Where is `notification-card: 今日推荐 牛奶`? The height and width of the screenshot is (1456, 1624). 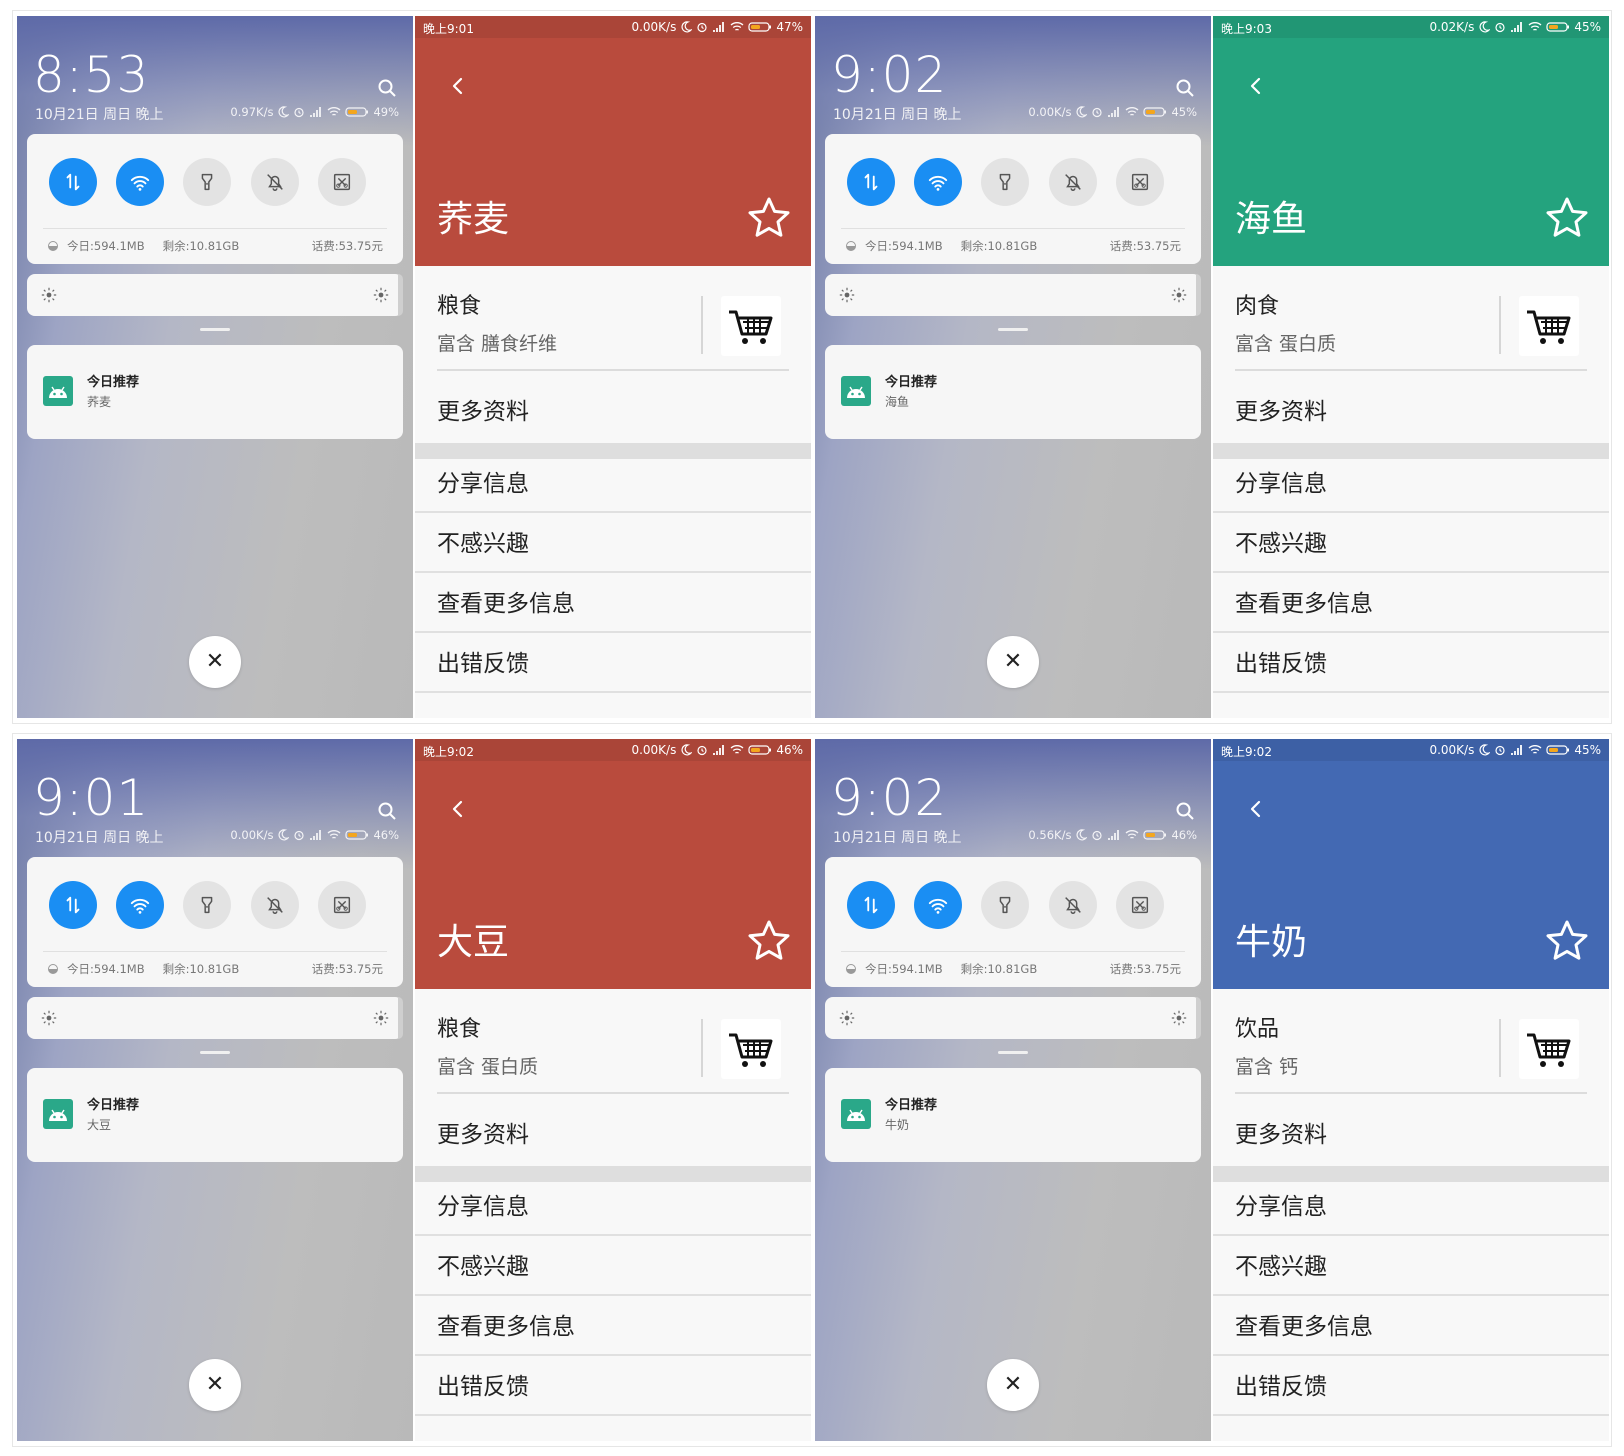 notification-card: 今日推荐 牛奶 is located at coordinates (1013, 1115).